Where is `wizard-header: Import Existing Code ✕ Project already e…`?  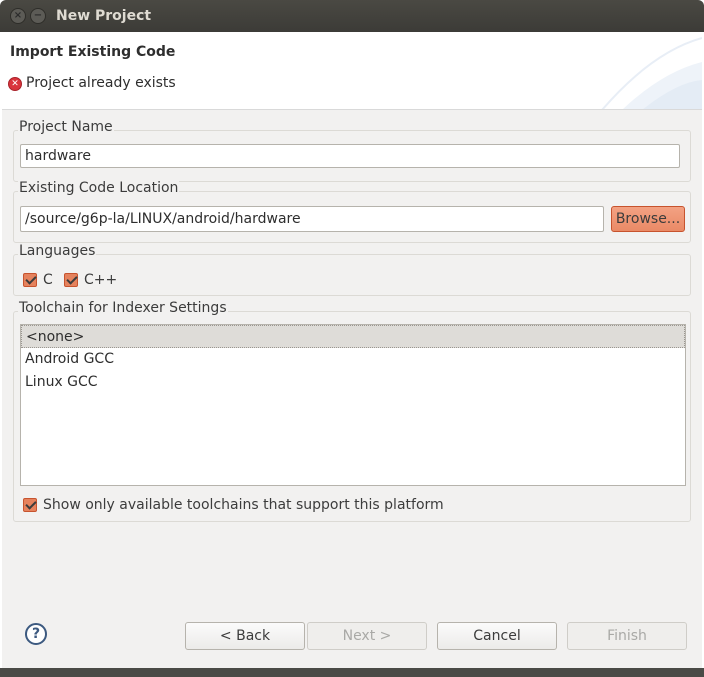
wizard-header: Import Existing Code ✕ Project already e… is located at coordinates (352, 71).